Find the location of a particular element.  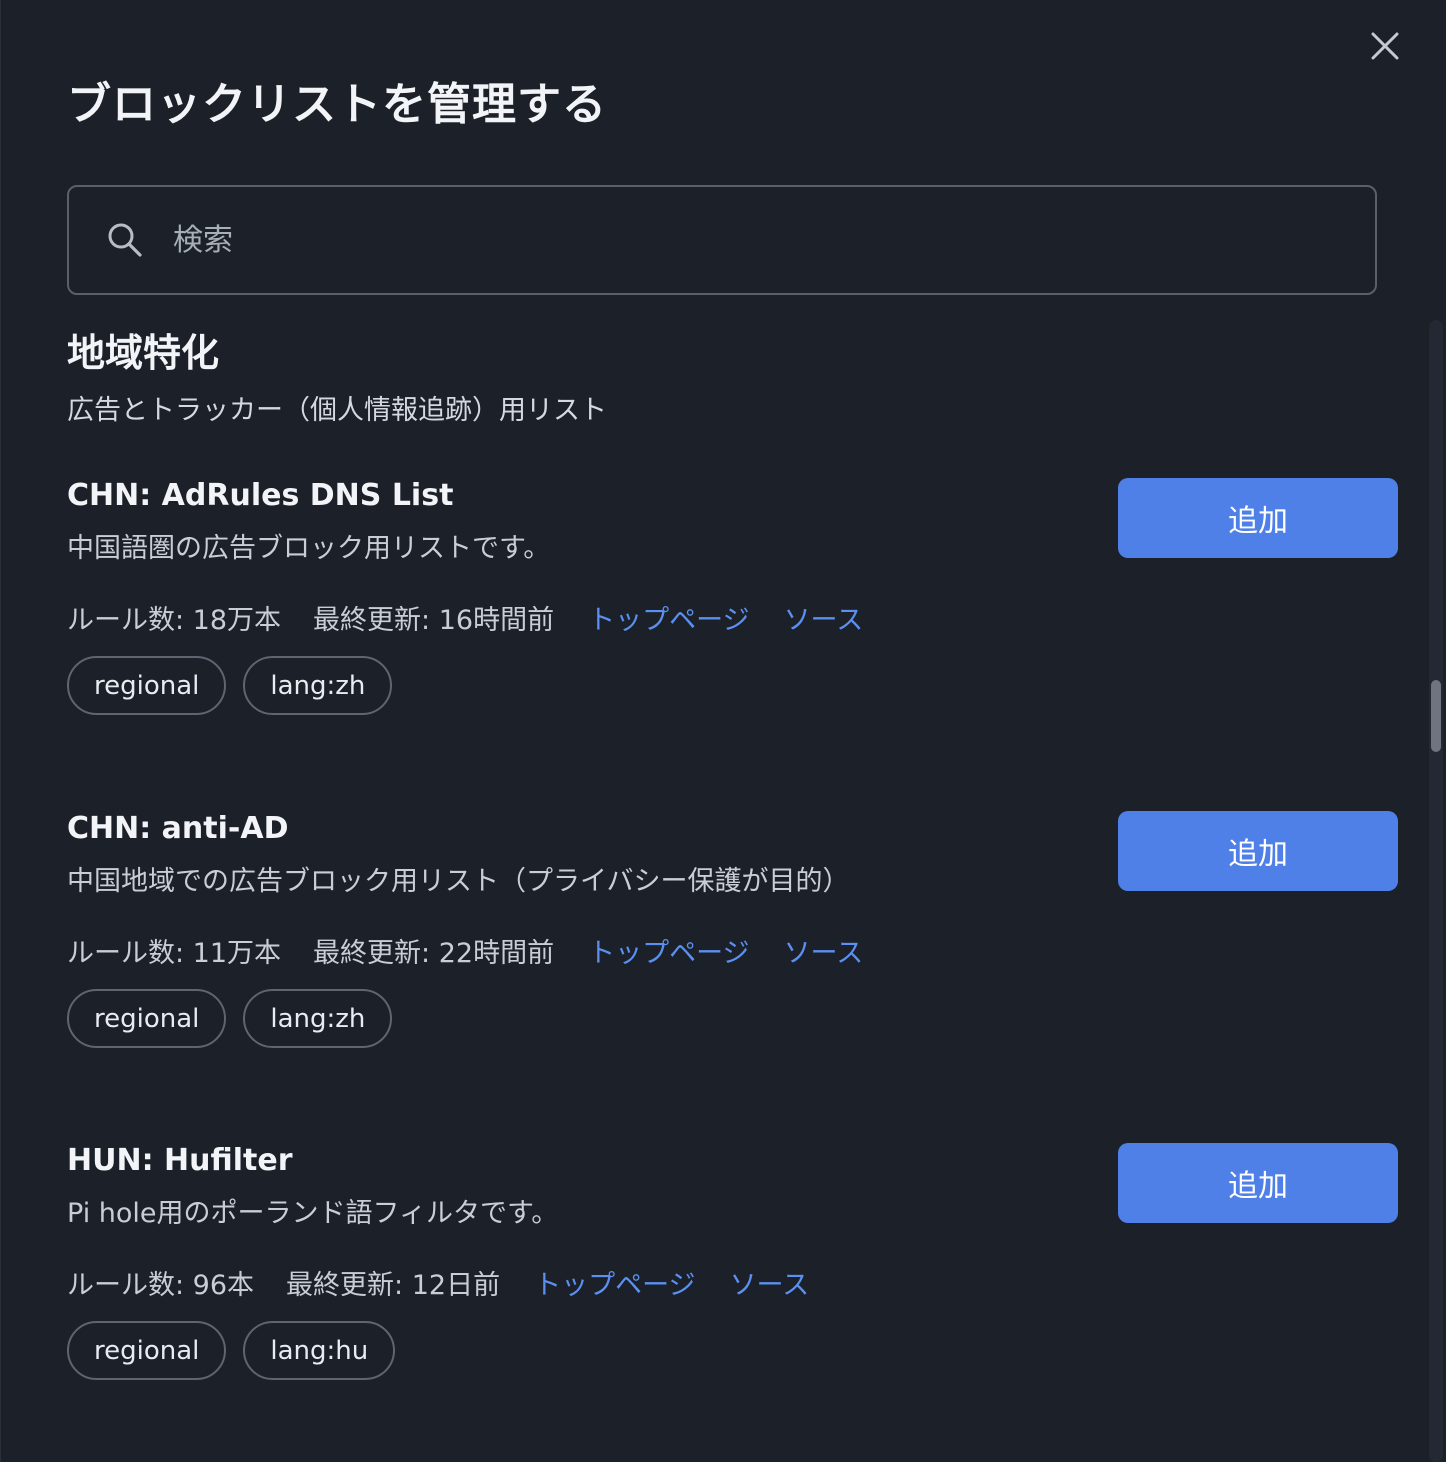

rule-count: ルール数: 96本 is located at coordinates (161, 1285).